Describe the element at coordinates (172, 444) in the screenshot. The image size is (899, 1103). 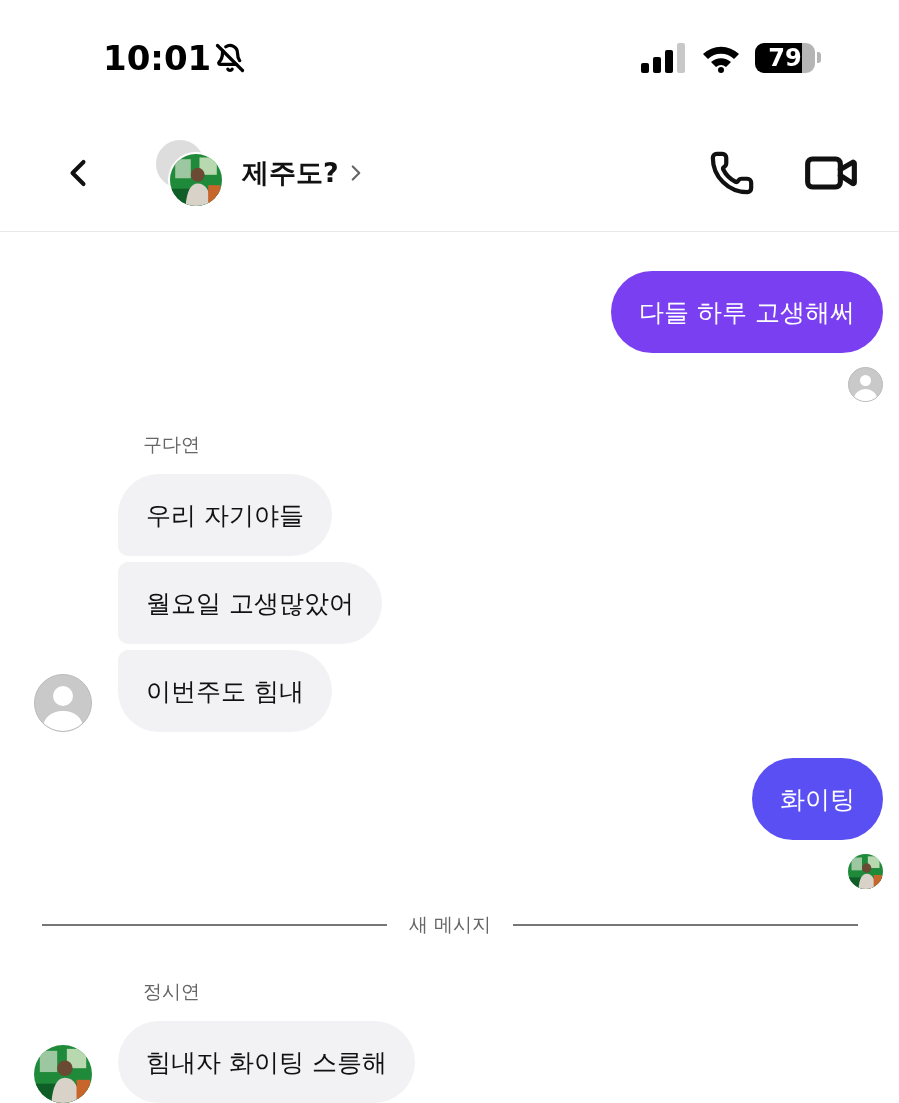
I see `sender-name: 구다연` at that location.